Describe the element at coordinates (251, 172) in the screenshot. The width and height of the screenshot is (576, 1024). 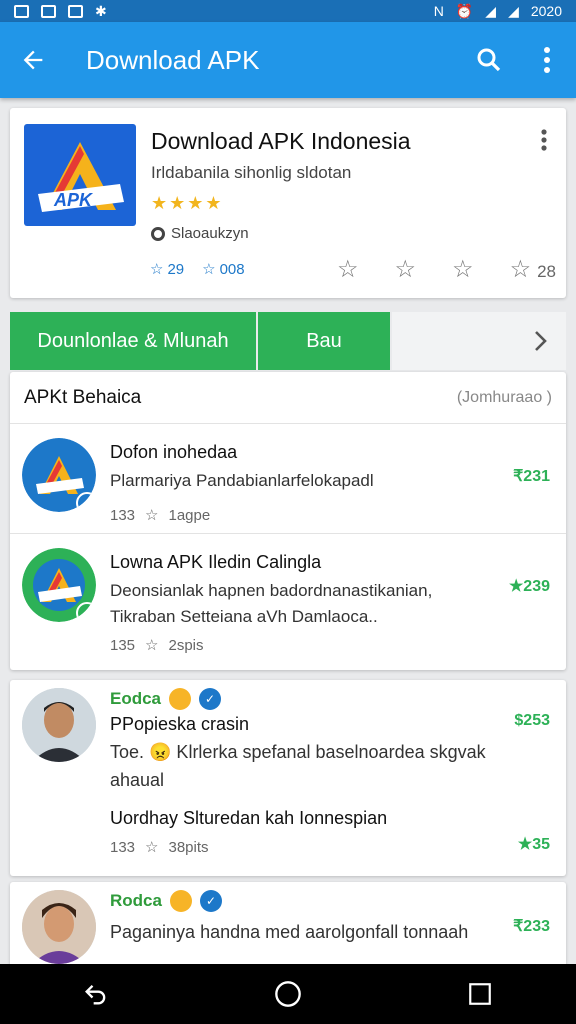
I see `app-subtitle: Irldabanila sihonlig sldotan` at that location.